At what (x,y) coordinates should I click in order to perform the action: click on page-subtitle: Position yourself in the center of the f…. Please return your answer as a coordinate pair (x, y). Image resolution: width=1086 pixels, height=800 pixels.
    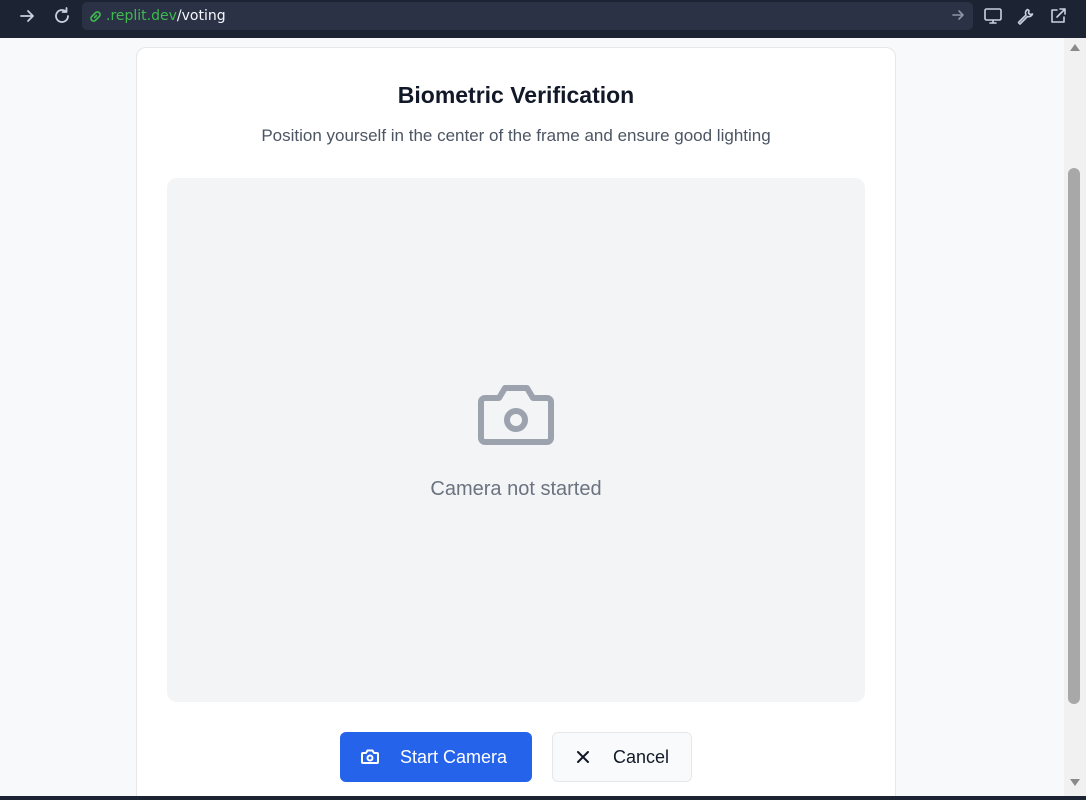
    Looking at the image, I should click on (516, 135).